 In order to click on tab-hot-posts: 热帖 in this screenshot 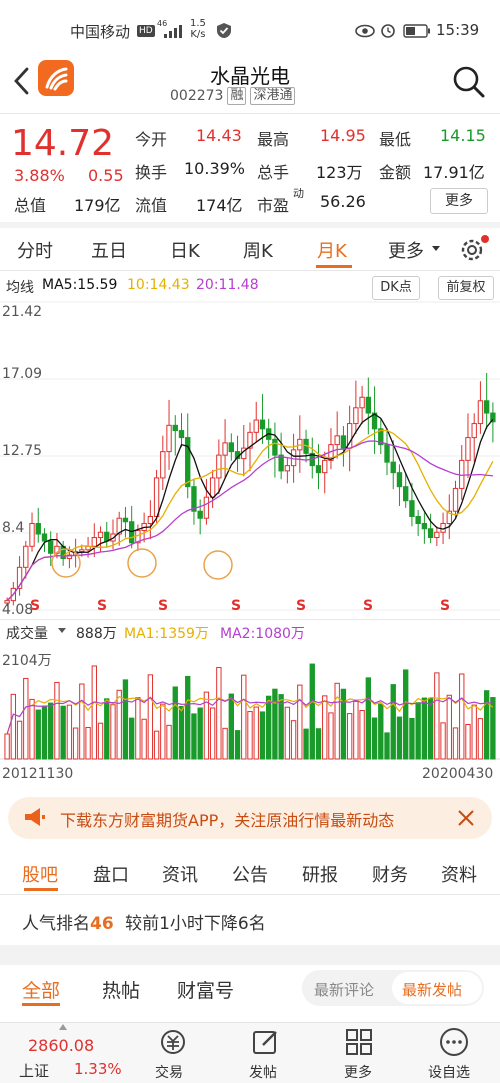, I will do `click(121, 989)`.